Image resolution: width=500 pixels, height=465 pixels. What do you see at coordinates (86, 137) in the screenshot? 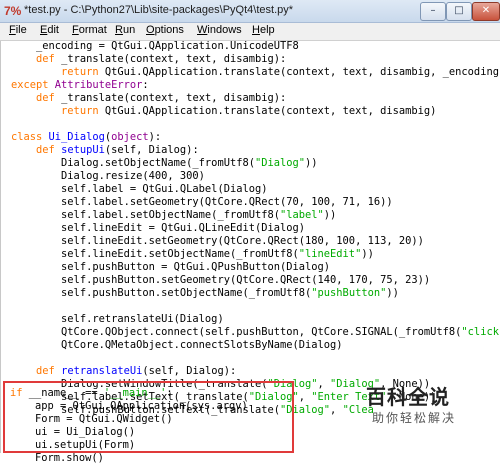
I see `code-line: class Ui_Dialog(object):` at bounding box center [86, 137].